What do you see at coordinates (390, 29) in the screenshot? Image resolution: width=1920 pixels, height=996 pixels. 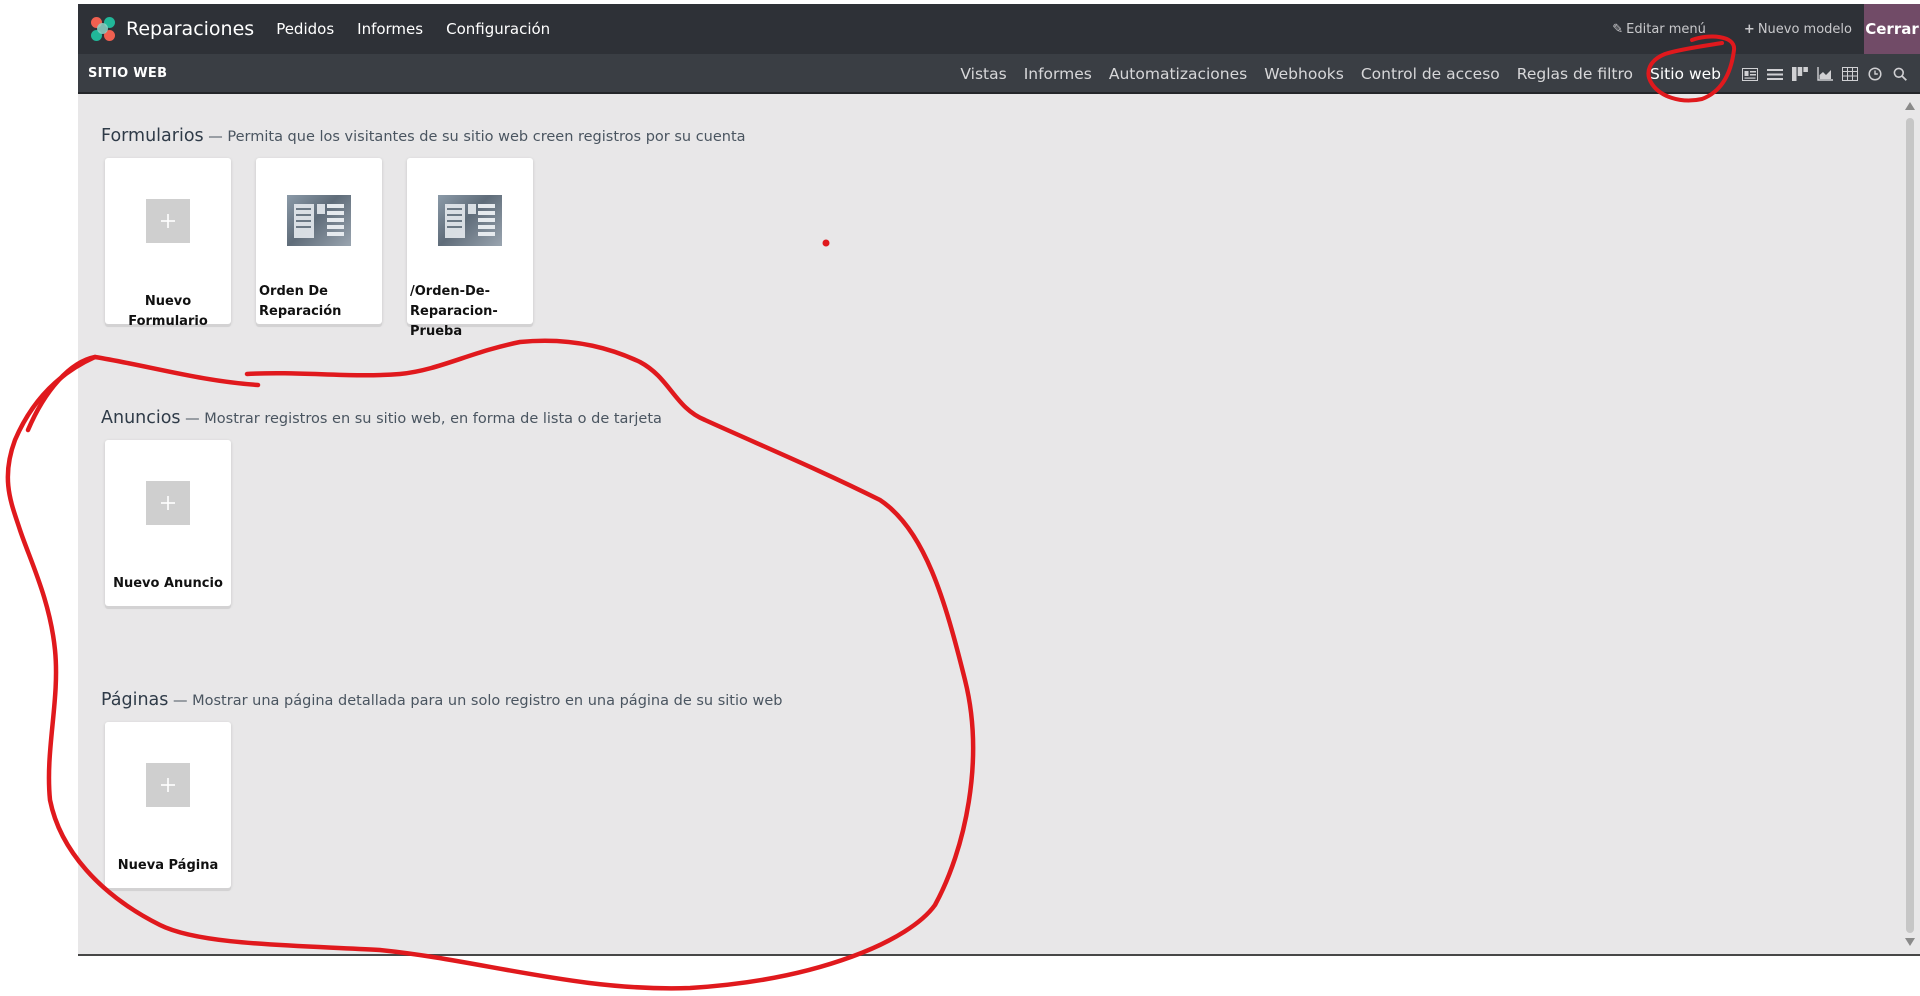 I see `menu-informes: Informes` at bounding box center [390, 29].